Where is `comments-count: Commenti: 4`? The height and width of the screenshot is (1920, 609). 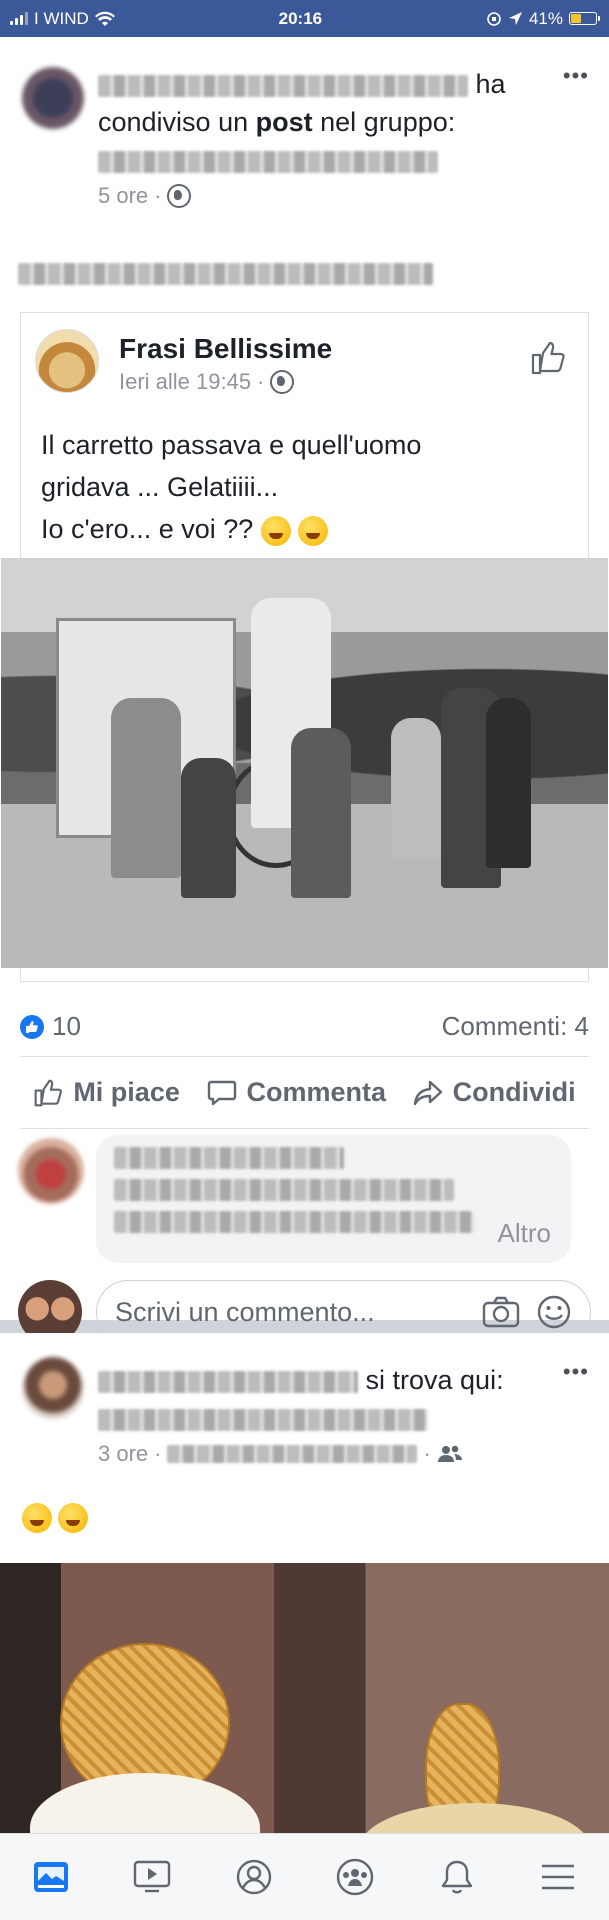
comments-count: Commenti: 4 is located at coordinates (515, 1026).